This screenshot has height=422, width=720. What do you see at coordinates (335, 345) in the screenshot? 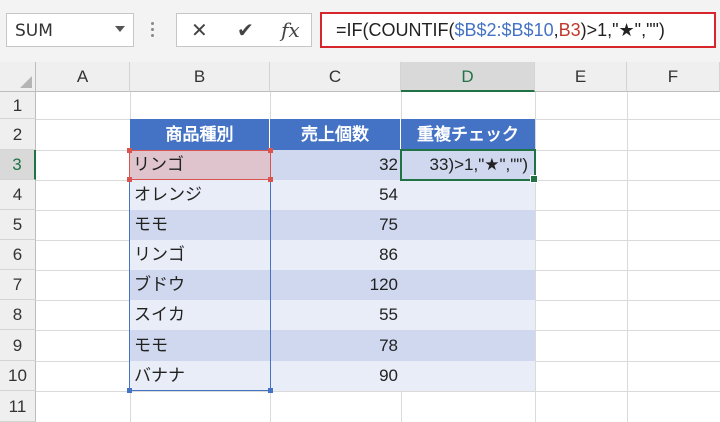
I see `qty-cell: 78` at bounding box center [335, 345].